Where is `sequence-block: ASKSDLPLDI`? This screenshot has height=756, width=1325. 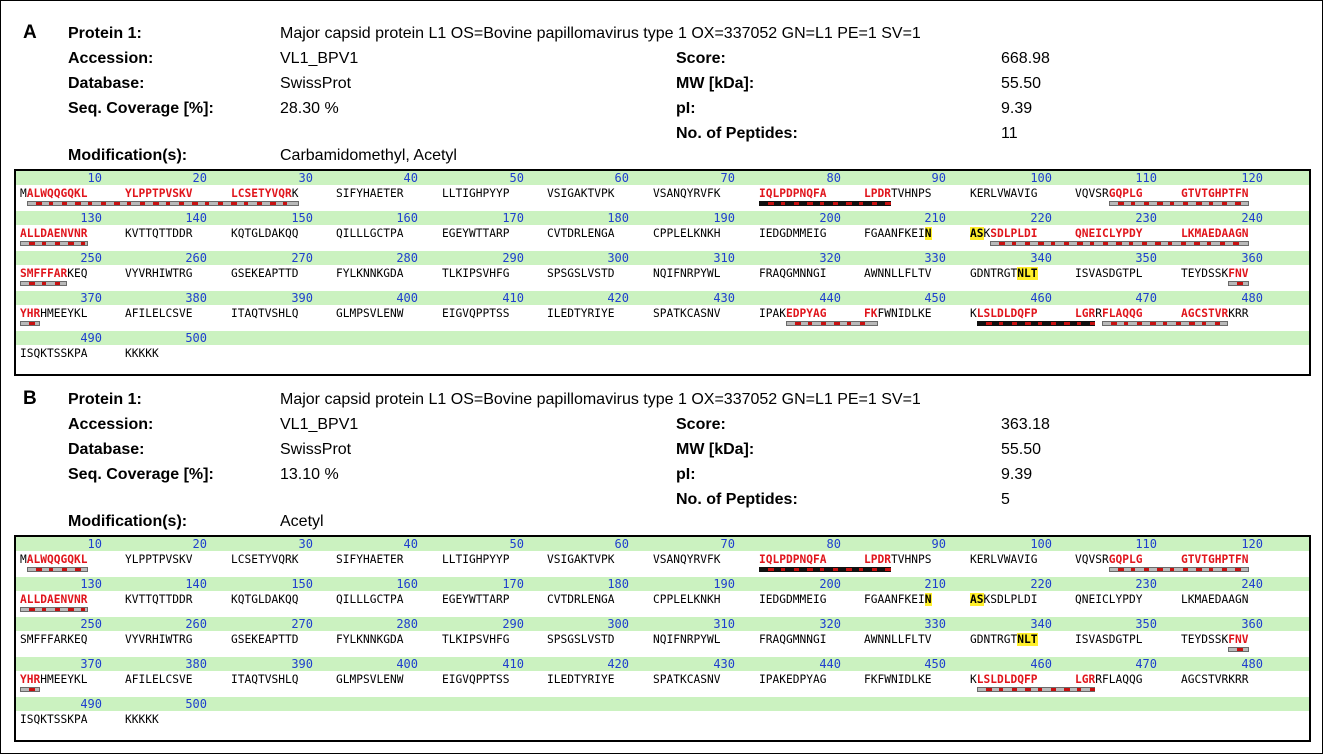
sequence-block: ASKSDLPLDI is located at coordinates (1004, 233).